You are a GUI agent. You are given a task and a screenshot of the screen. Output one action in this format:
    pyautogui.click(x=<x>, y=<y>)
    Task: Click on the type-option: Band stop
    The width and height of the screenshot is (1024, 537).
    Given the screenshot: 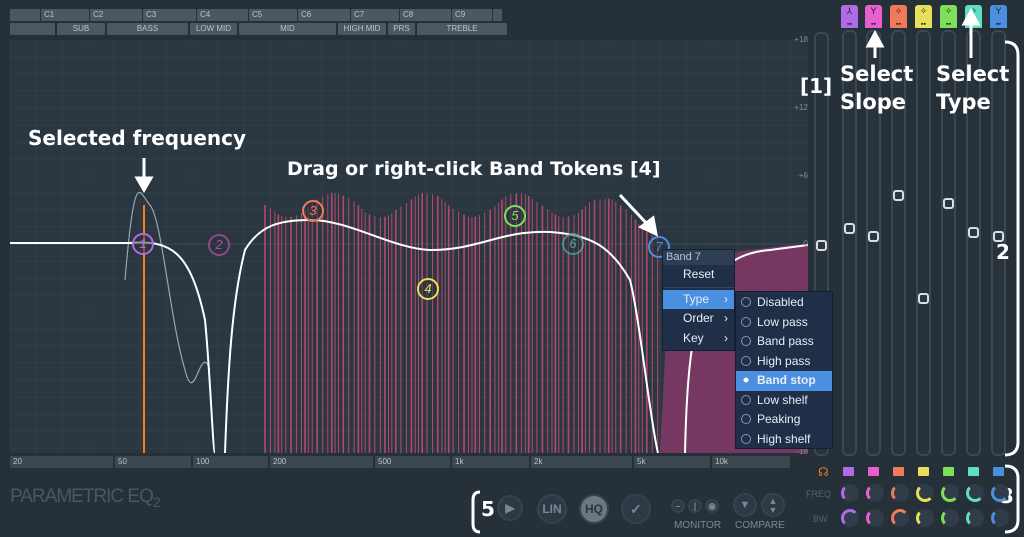 What is the action you would take?
    pyautogui.click(x=784, y=381)
    